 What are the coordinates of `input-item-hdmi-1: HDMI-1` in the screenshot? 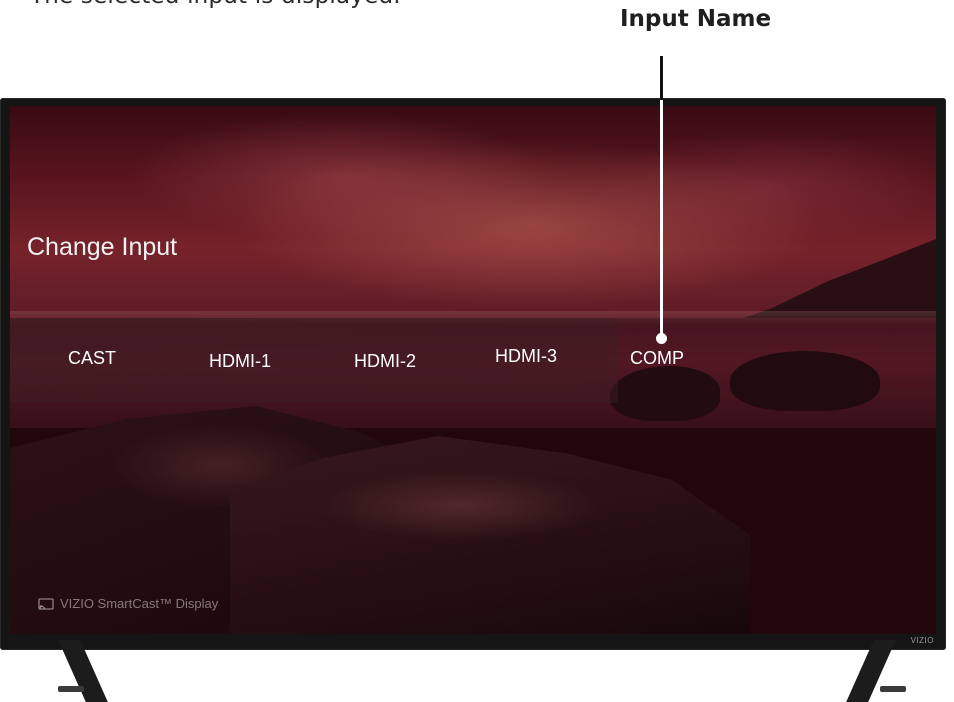 It's located at (240, 361).